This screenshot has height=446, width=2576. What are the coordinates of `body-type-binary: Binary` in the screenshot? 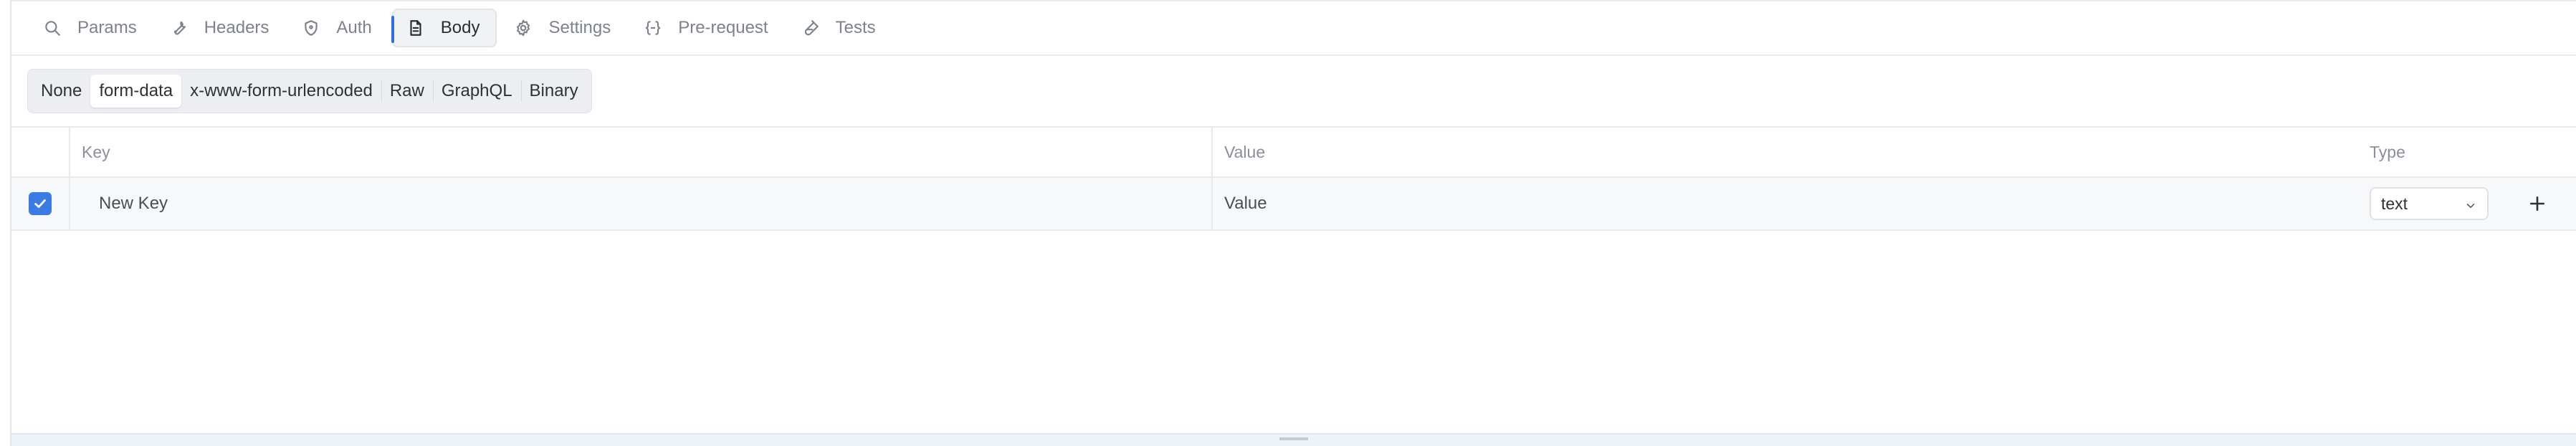 It's located at (553, 91).